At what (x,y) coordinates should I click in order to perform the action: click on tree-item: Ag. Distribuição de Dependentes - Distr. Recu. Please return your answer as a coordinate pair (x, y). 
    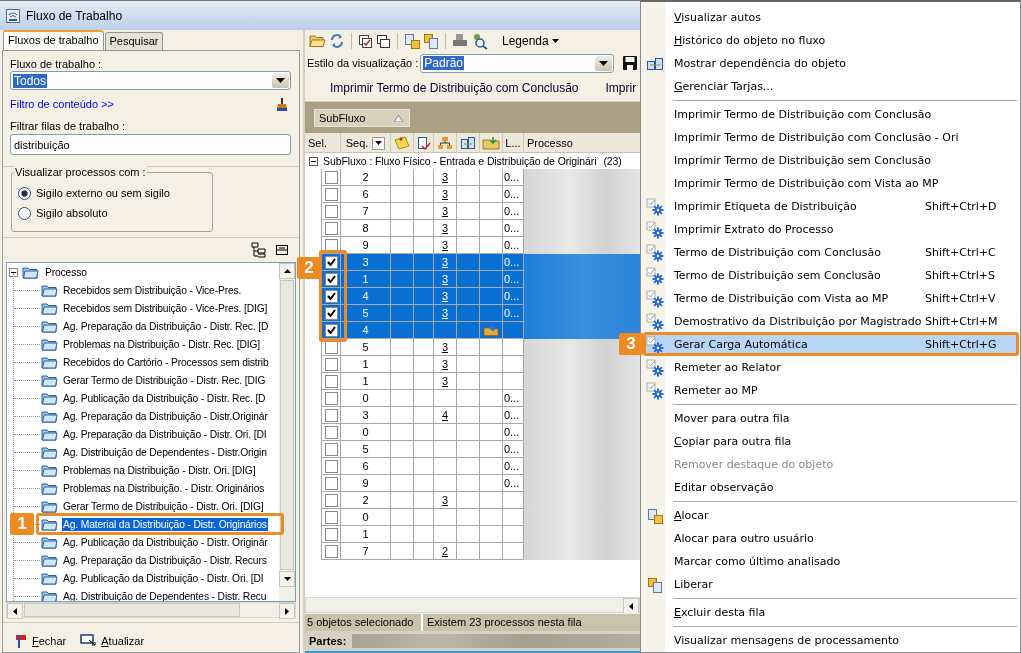
    Looking at the image, I should click on (165, 595).